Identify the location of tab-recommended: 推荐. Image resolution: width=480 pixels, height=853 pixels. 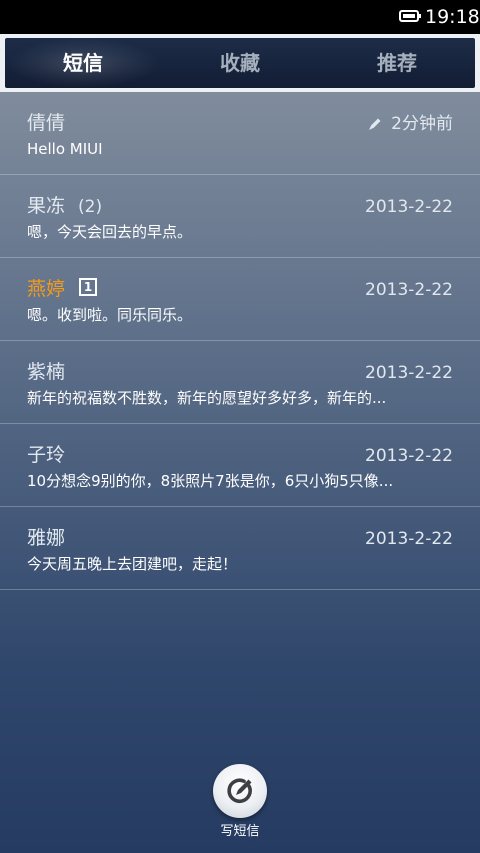
(397, 63).